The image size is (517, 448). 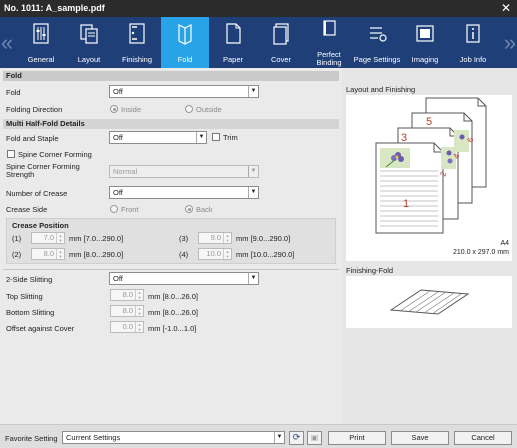 What do you see at coordinates (420, 438) in the screenshot?
I see `save-button: Save` at bounding box center [420, 438].